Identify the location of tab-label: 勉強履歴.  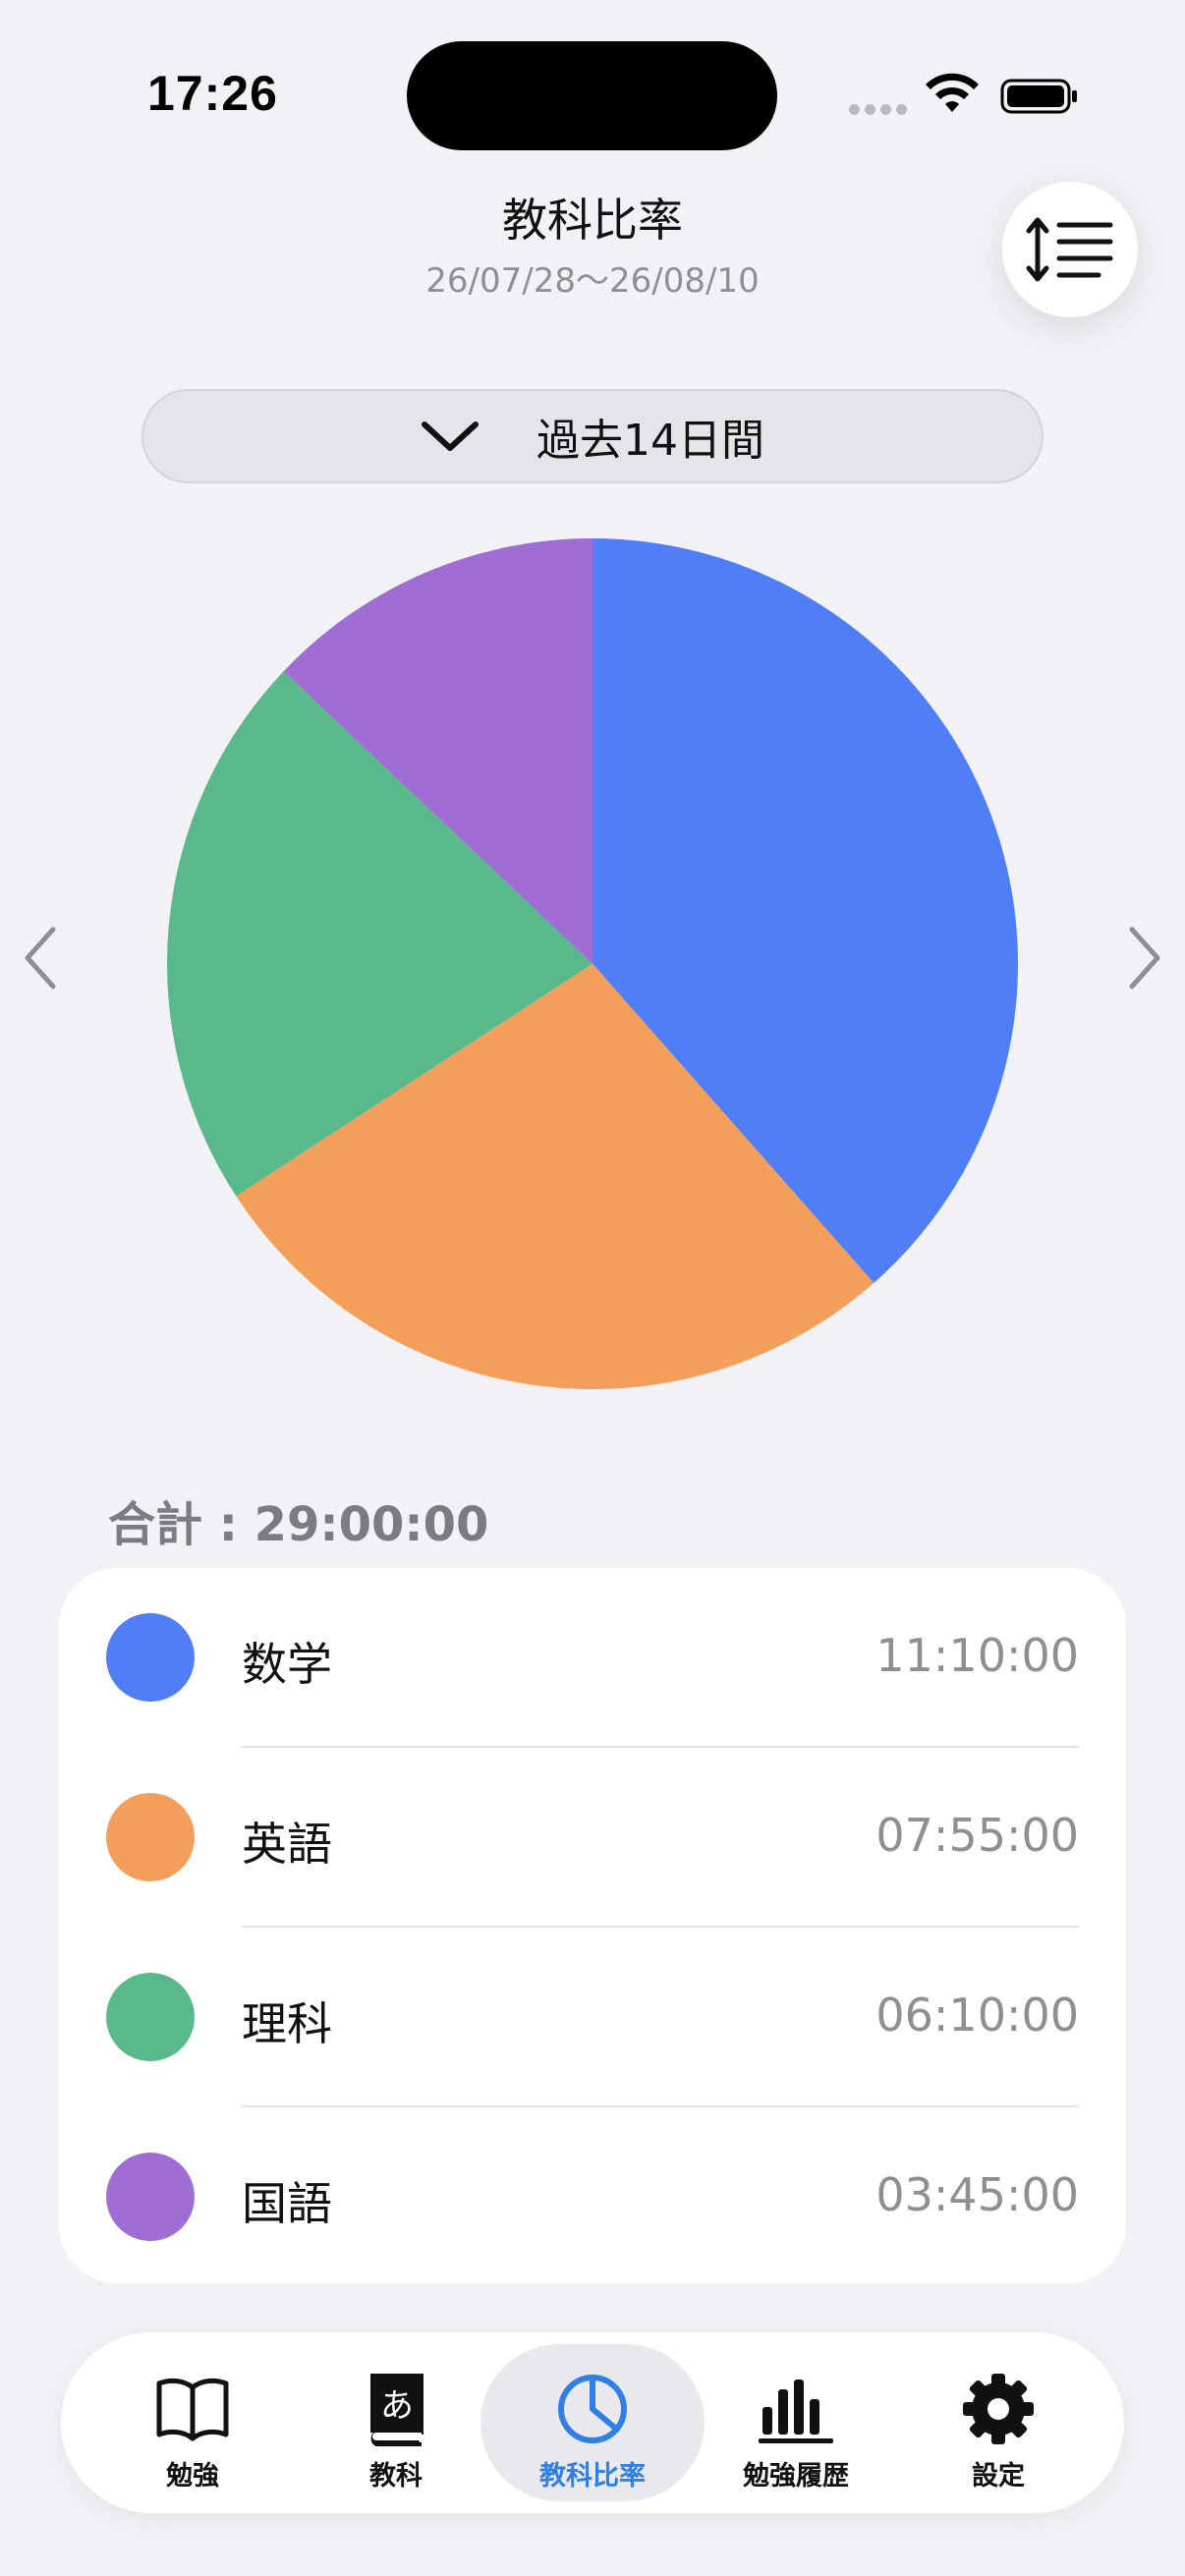
(796, 2476).